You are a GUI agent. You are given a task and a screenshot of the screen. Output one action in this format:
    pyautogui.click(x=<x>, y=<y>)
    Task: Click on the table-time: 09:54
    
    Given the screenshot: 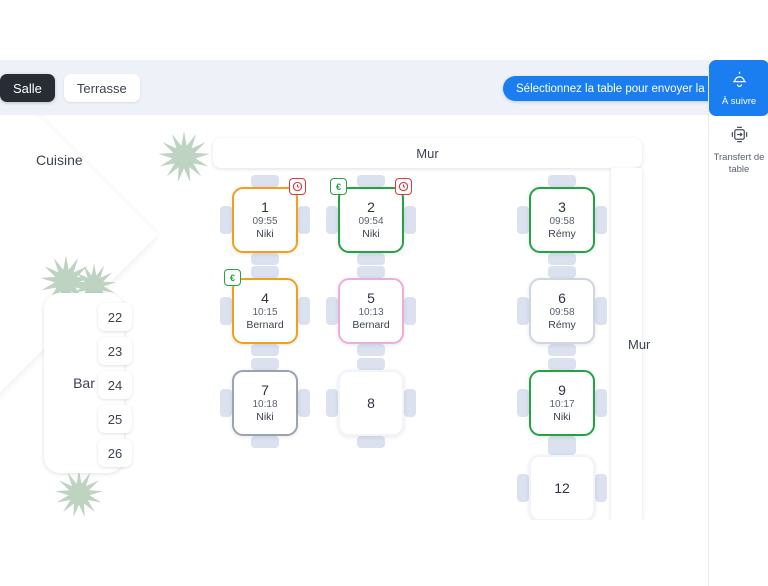 What is the action you would take?
    pyautogui.click(x=371, y=221)
    